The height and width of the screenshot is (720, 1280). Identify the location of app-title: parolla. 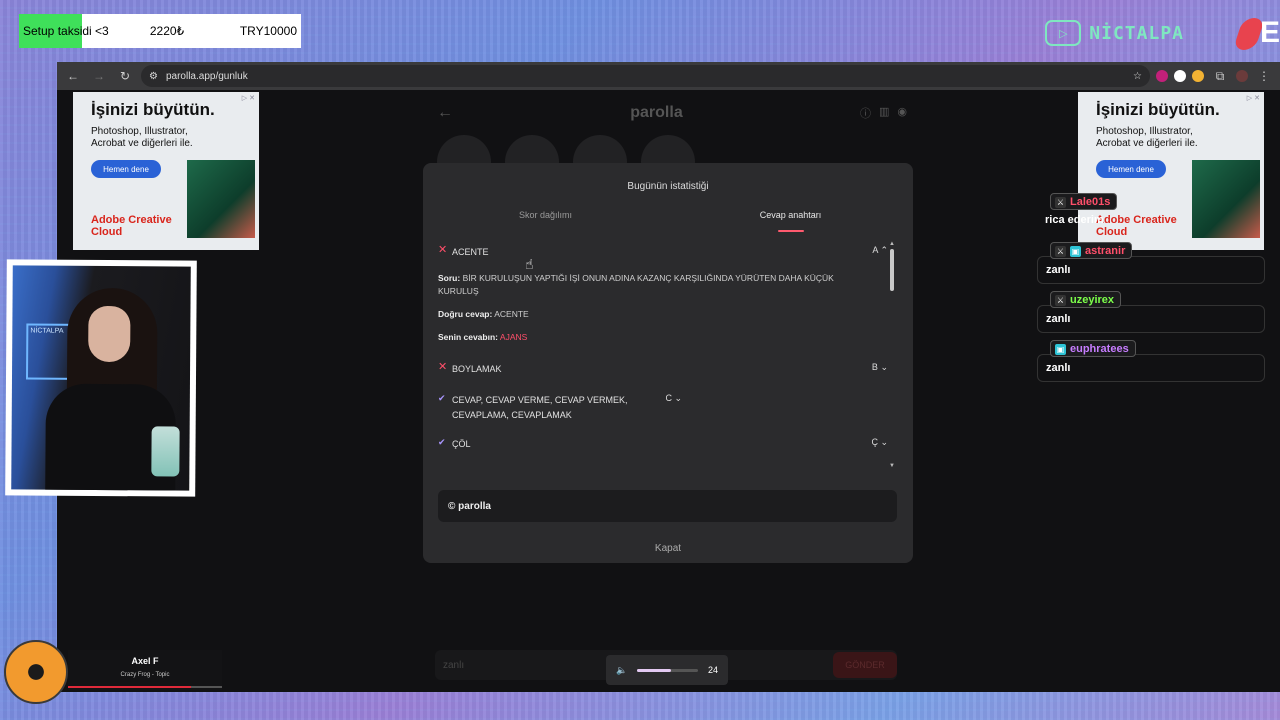
(656, 112).